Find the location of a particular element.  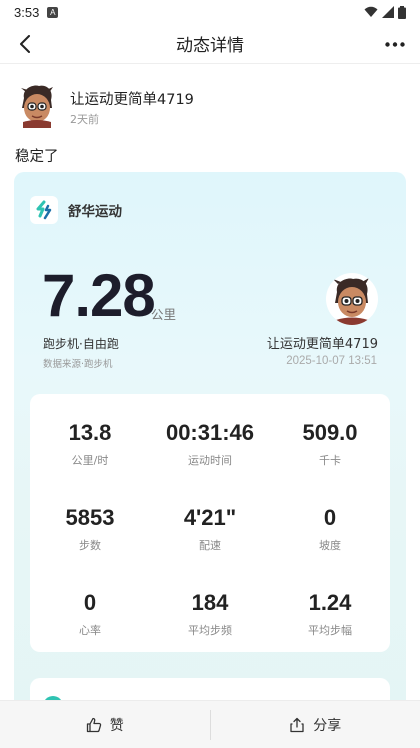

stat-label: 千卡 is located at coordinates (330, 460).